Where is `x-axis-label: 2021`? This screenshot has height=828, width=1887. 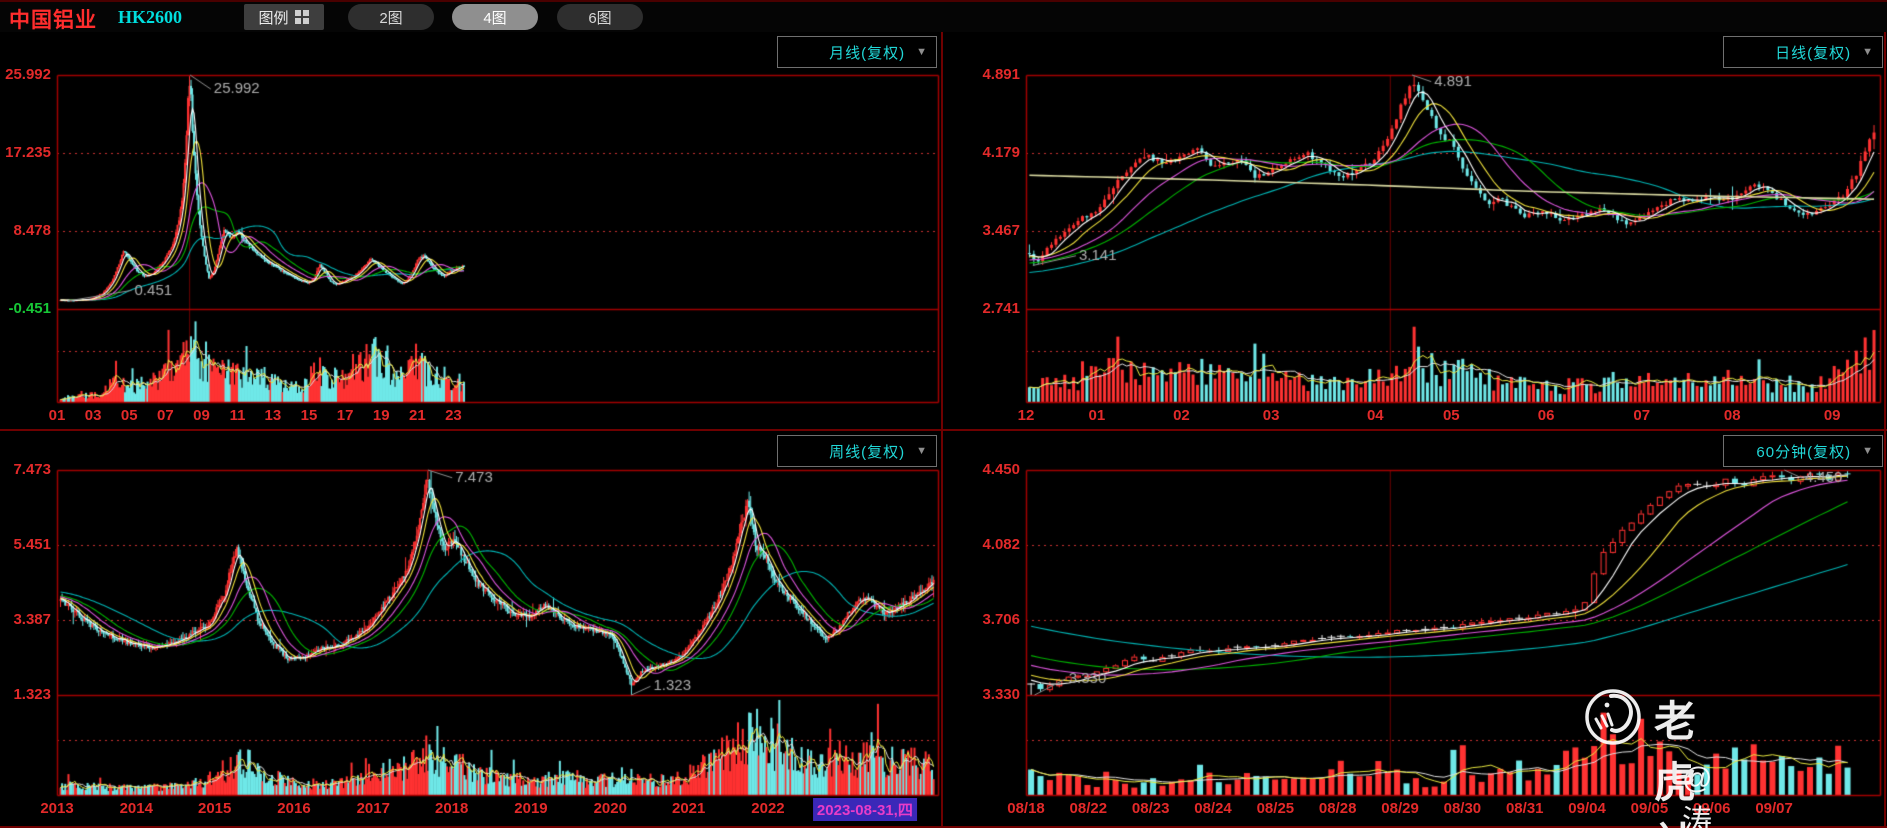
x-axis-label: 2021 is located at coordinates (688, 808).